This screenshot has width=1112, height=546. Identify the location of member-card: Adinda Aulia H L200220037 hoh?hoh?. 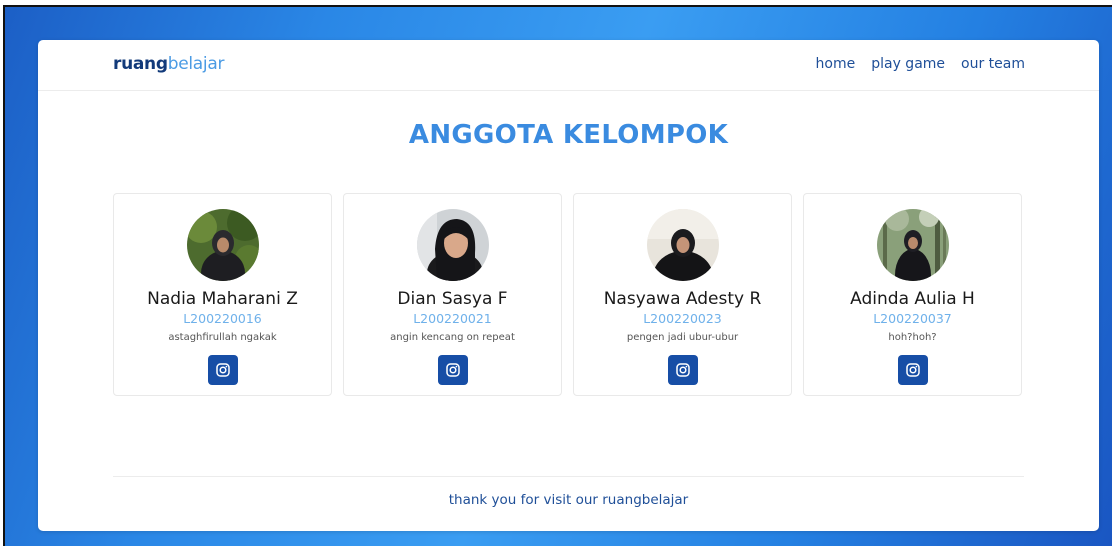
(912, 294).